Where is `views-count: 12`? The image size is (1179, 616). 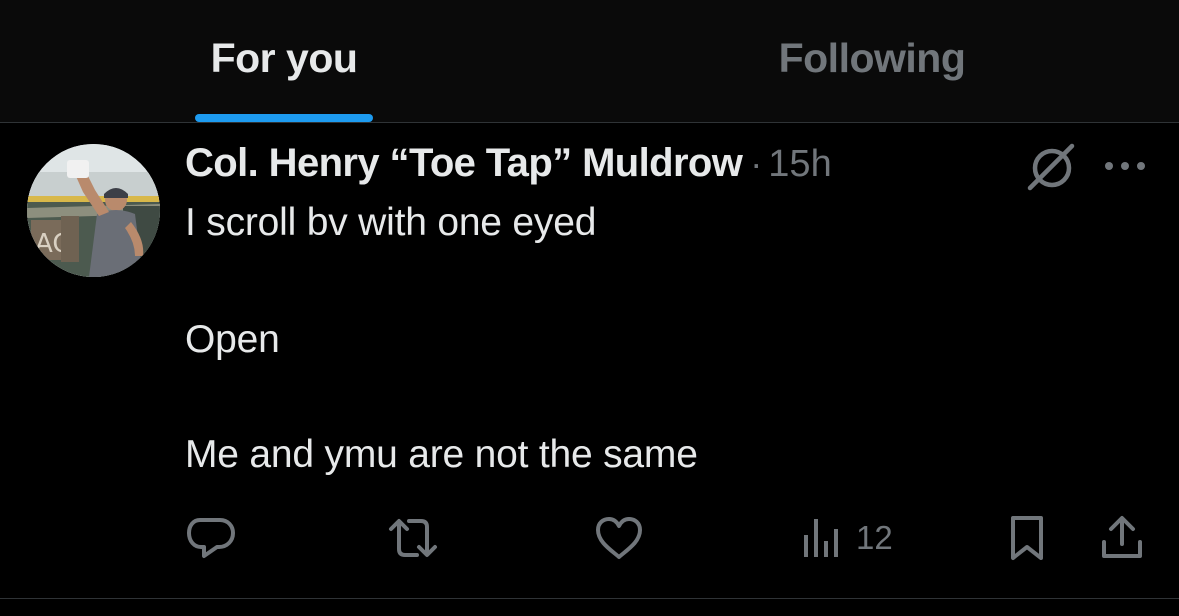
views-count: 12 is located at coordinates (874, 537).